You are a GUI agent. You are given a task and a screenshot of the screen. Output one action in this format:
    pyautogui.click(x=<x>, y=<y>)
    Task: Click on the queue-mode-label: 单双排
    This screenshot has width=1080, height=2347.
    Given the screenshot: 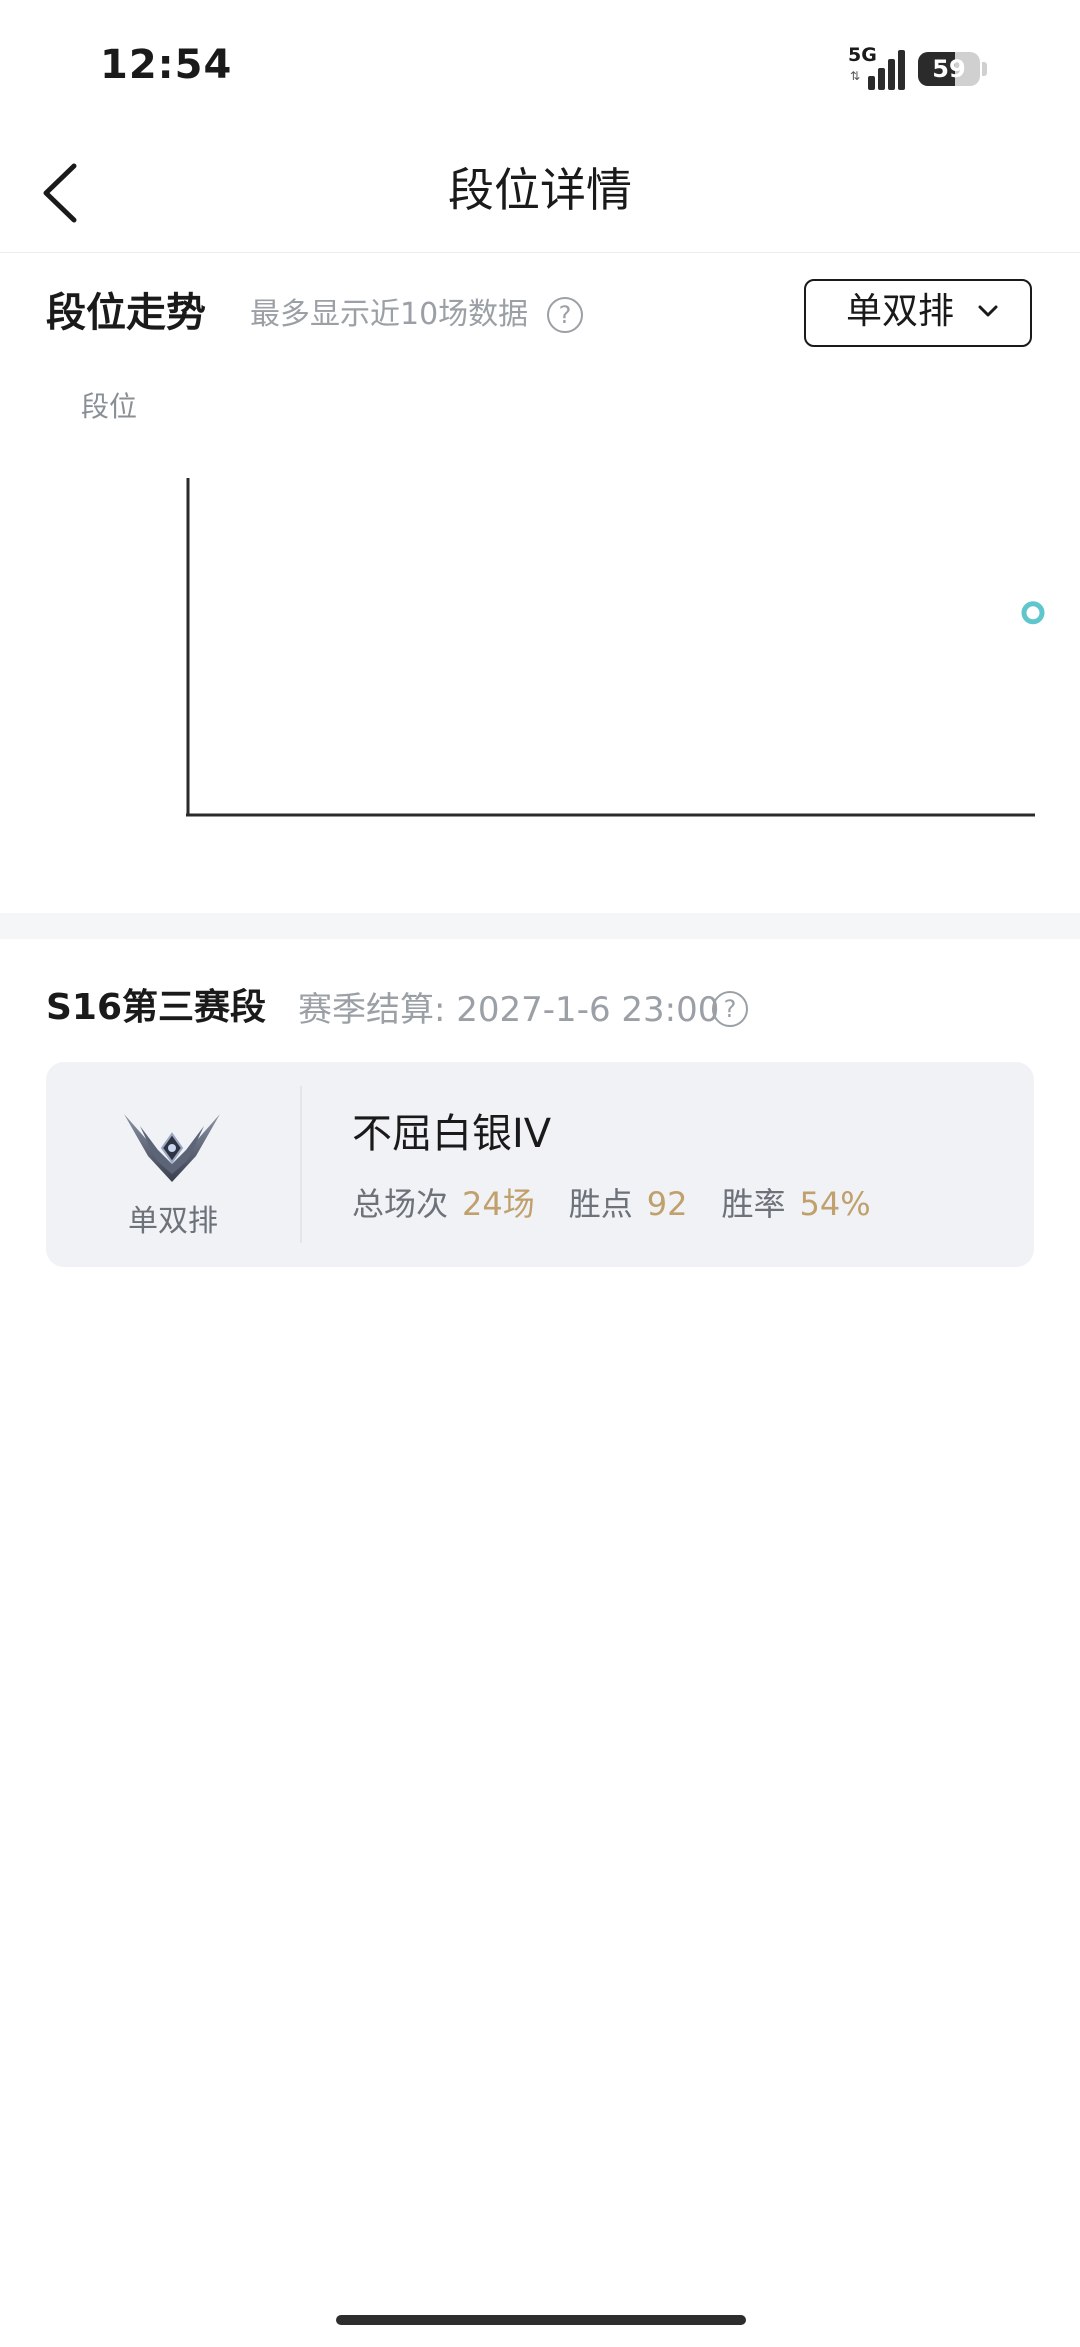 What is the action you would take?
    pyautogui.click(x=900, y=311)
    